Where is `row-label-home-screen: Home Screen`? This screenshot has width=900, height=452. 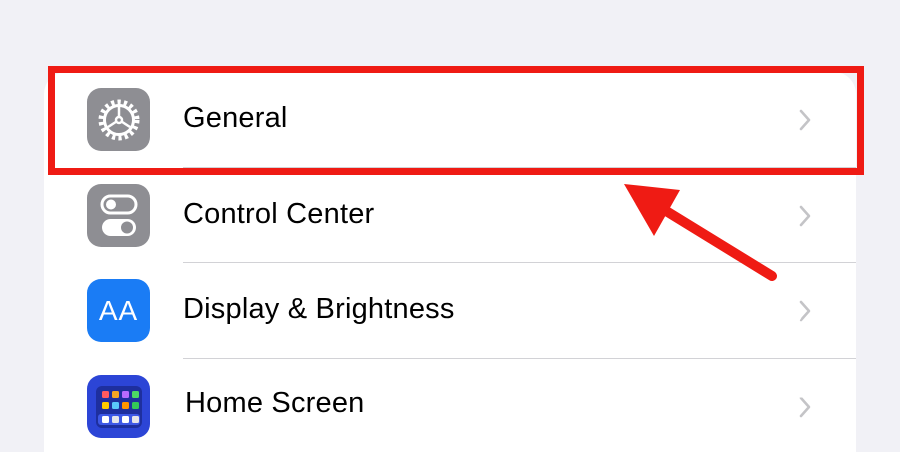
row-label-home-screen: Home Screen is located at coordinates (275, 403).